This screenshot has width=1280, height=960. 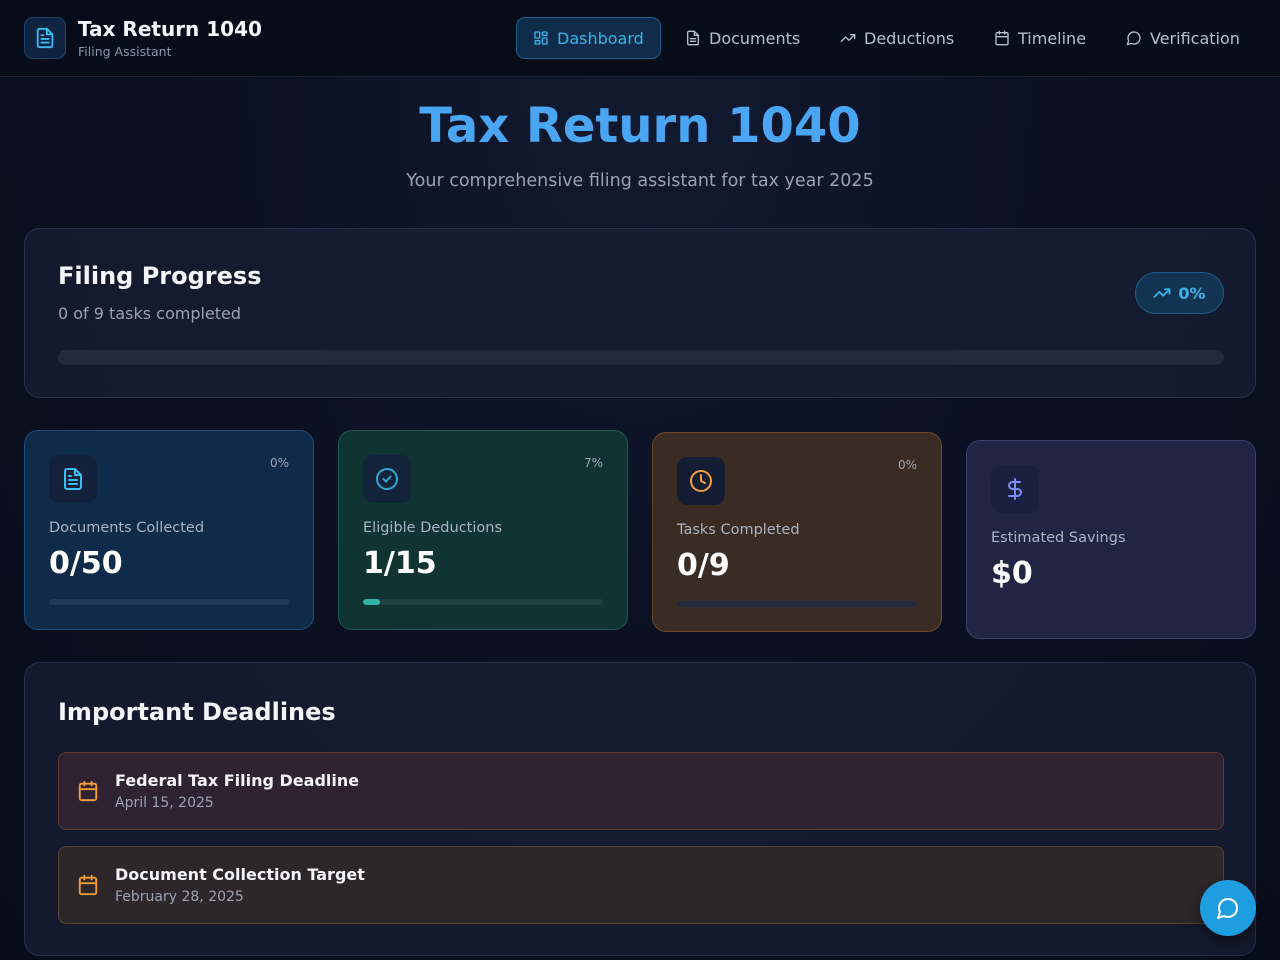 I want to click on stat-label: Tasks Completed, so click(x=738, y=530).